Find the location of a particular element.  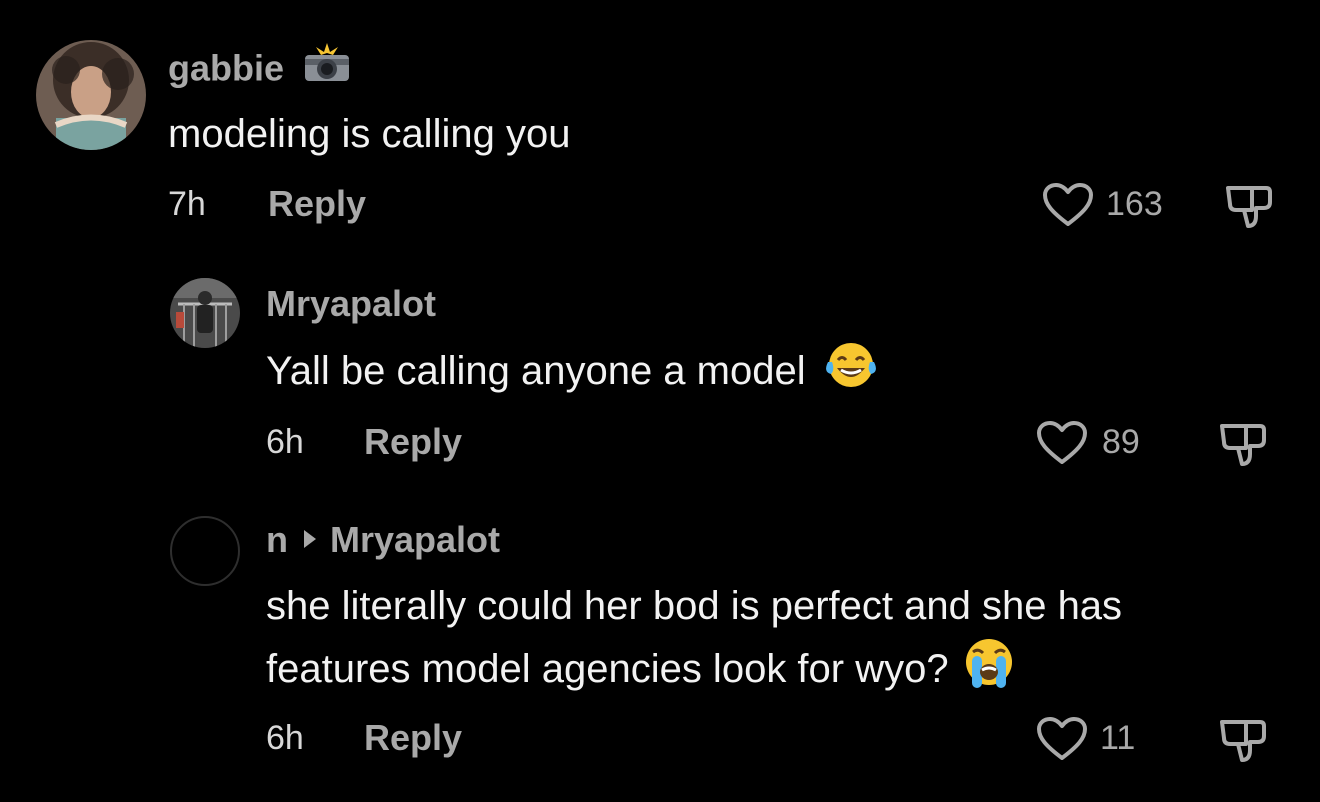

comment-username: Mryapalot is located at coordinates (351, 304).